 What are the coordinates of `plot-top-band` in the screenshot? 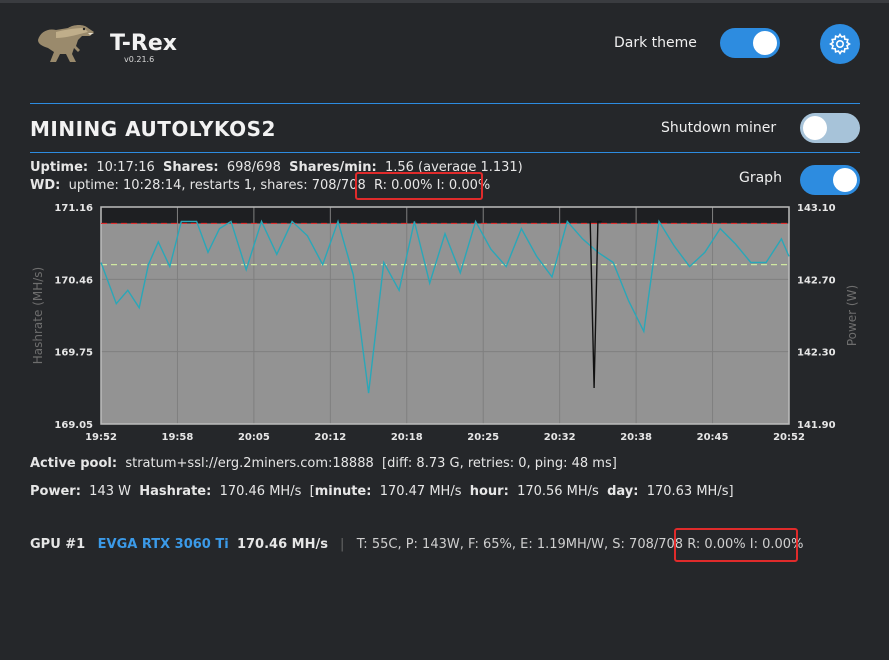 It's located at (445, 215).